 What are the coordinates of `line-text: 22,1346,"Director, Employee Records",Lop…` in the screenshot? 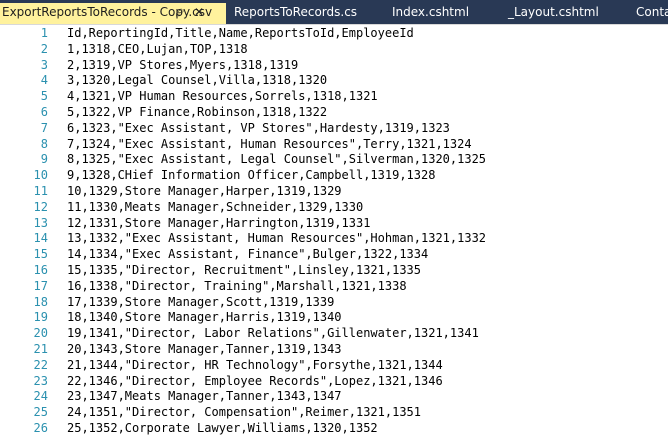 It's located at (255, 382).